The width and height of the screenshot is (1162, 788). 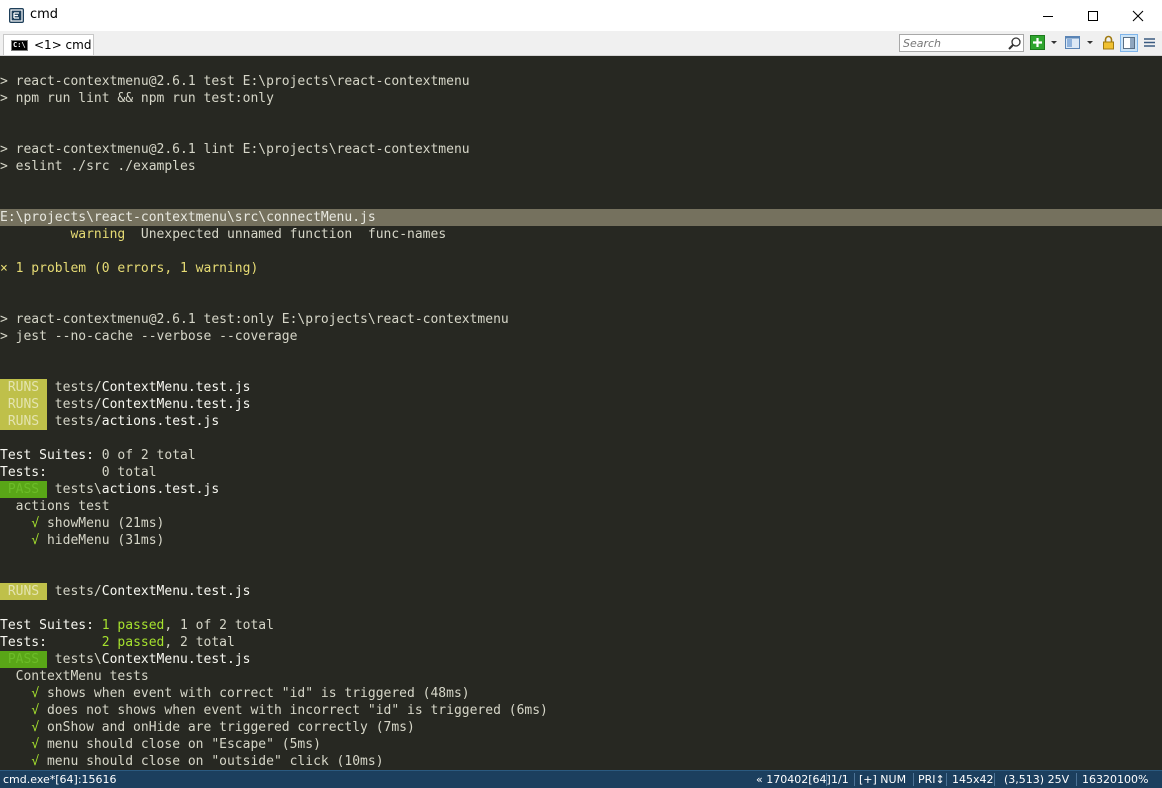 I want to click on title-bar: cmd, so click(x=581, y=15).